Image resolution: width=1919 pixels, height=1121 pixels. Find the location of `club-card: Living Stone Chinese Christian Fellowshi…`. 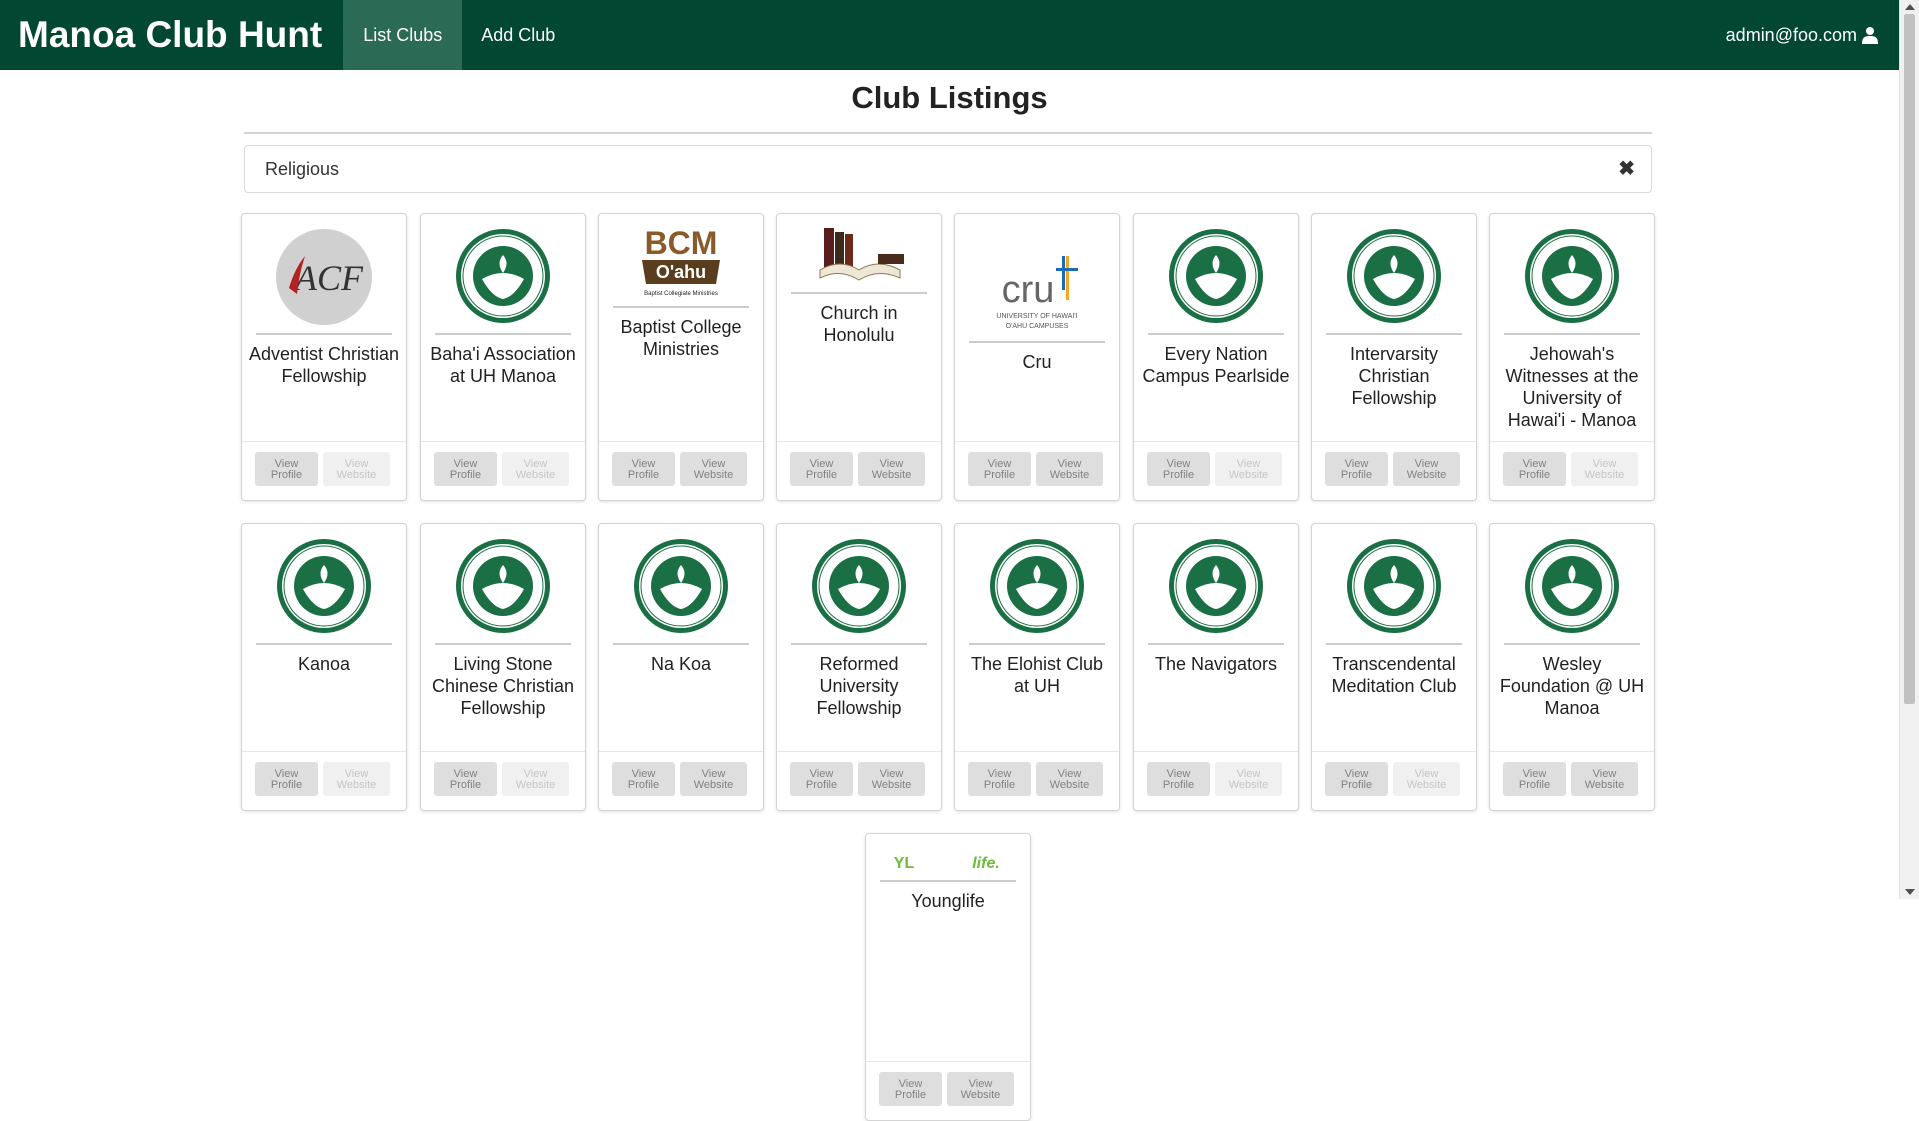

club-card: Living Stone Chinese Christian Fellowshi… is located at coordinates (503, 667).